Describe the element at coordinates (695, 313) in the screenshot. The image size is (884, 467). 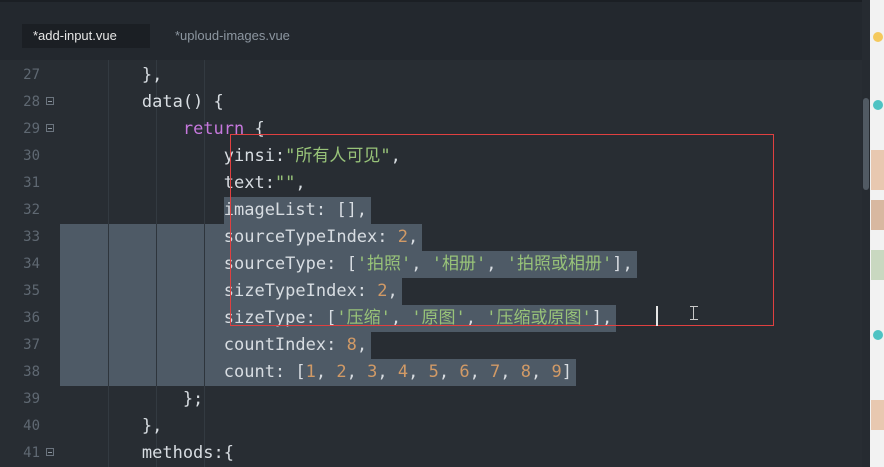
I see `ibeam-cursor-icon` at that location.